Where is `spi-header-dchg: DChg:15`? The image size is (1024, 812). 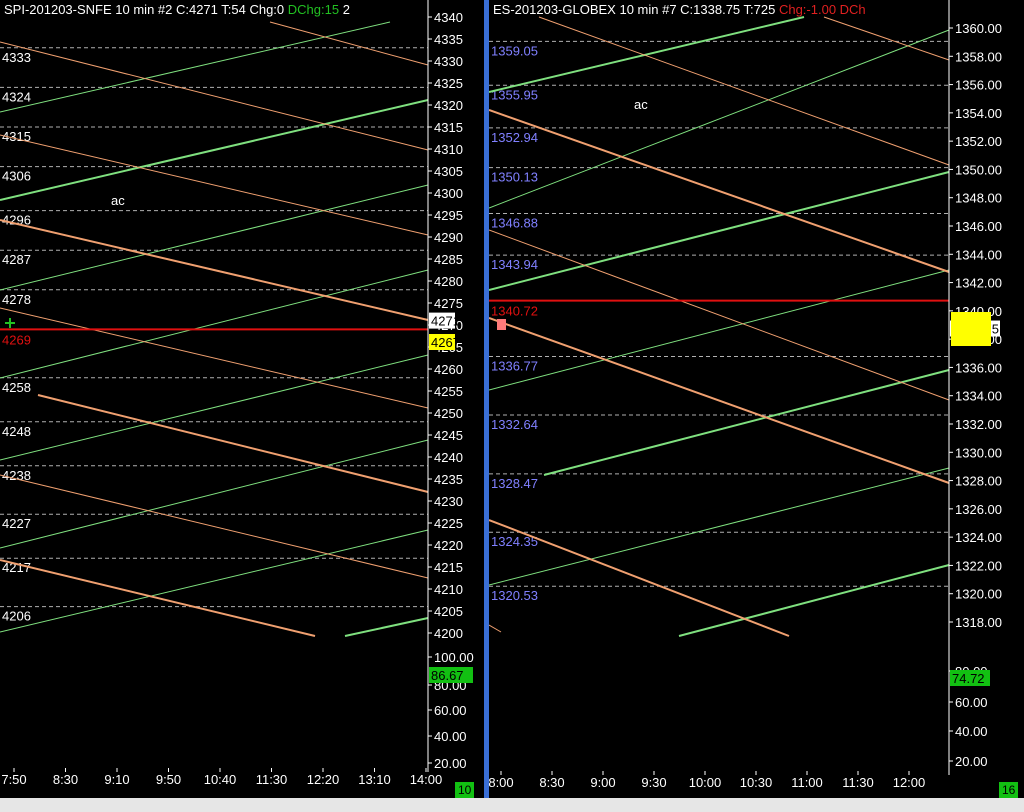 spi-header-dchg: DChg:15 is located at coordinates (312, 9).